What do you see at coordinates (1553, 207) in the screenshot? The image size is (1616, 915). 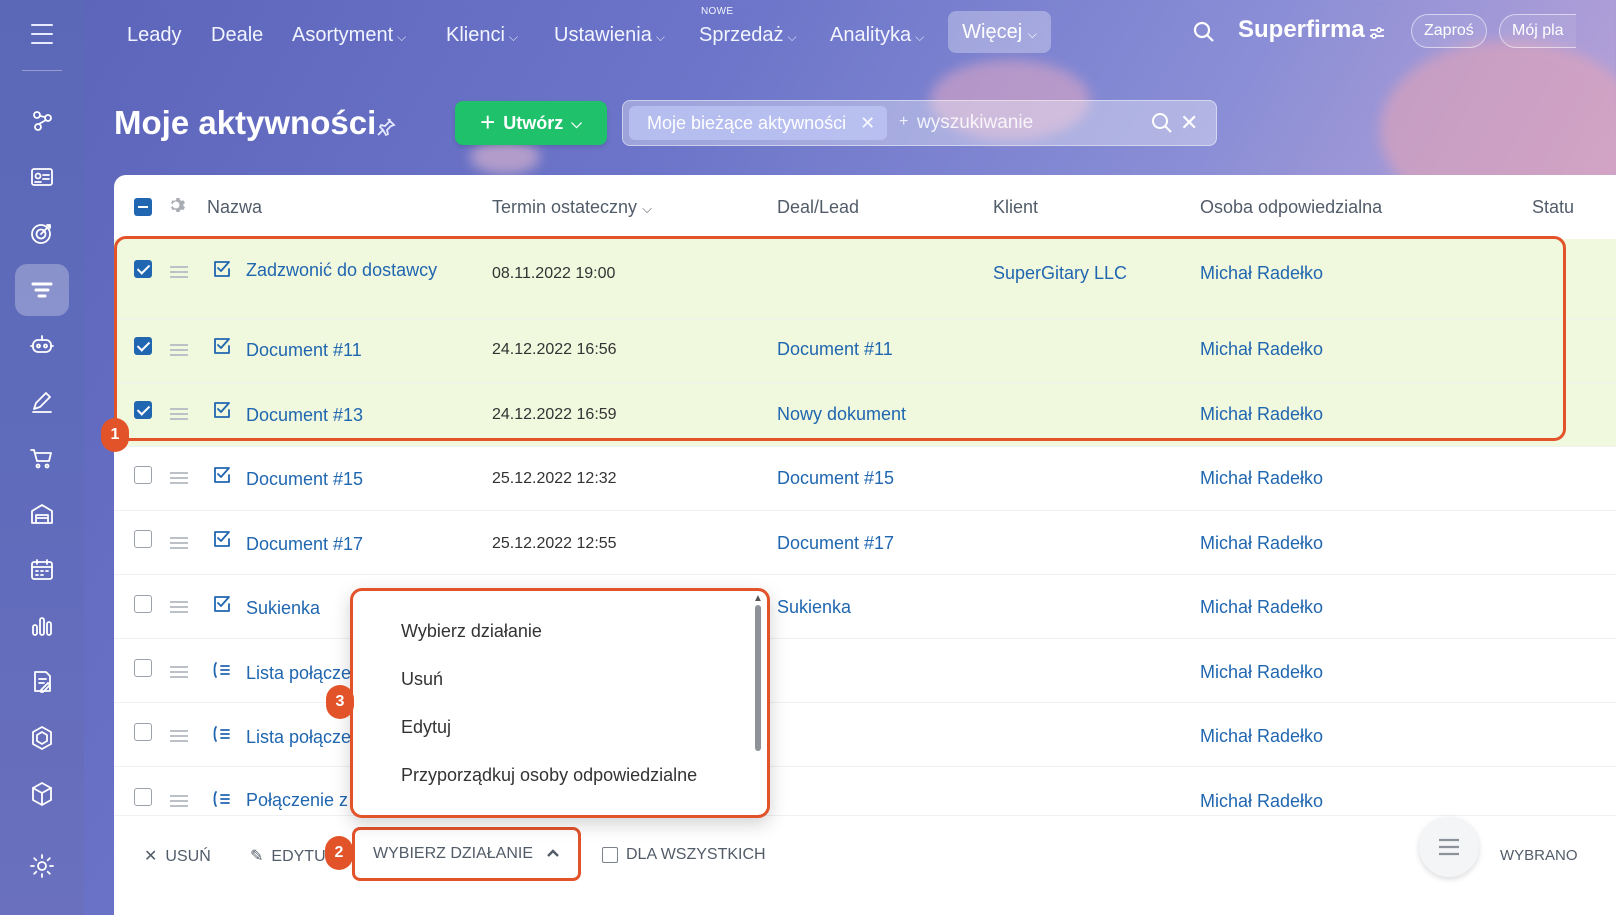 I see `column-header-status: Statu` at bounding box center [1553, 207].